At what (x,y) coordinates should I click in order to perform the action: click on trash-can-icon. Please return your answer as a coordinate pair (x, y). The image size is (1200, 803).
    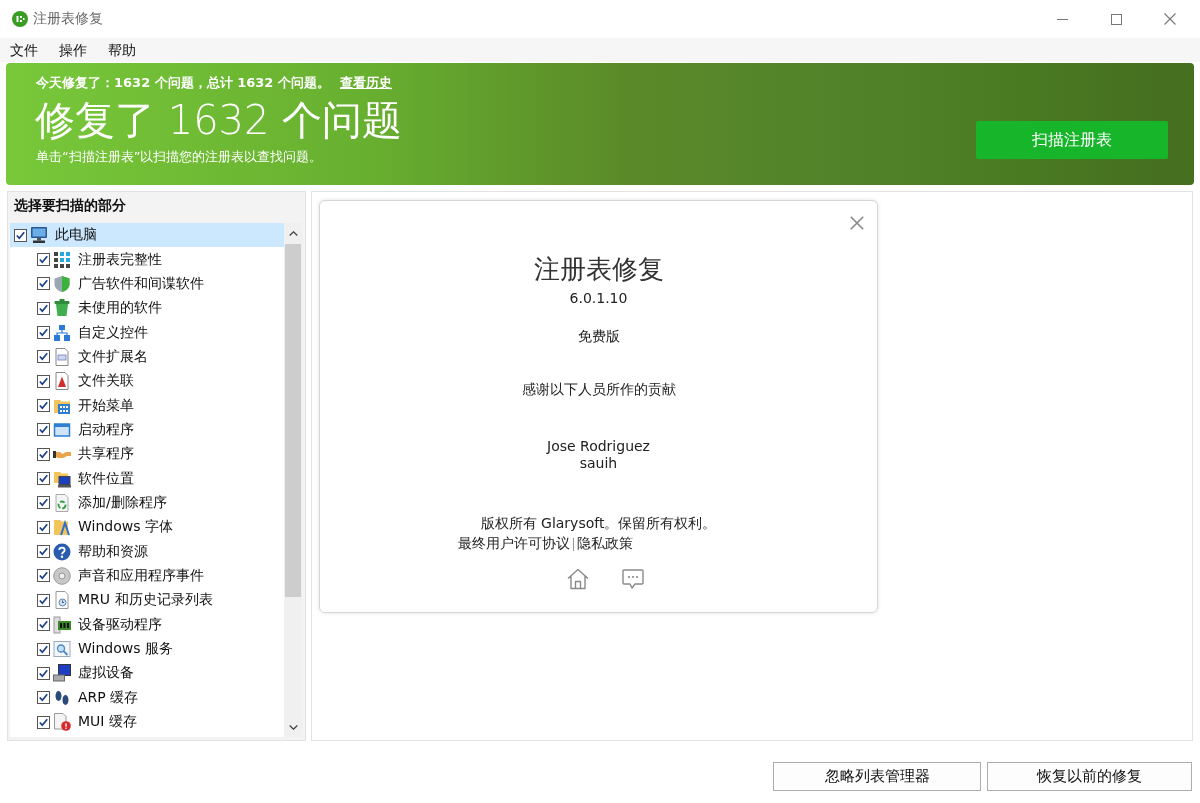
    Looking at the image, I should click on (62, 308).